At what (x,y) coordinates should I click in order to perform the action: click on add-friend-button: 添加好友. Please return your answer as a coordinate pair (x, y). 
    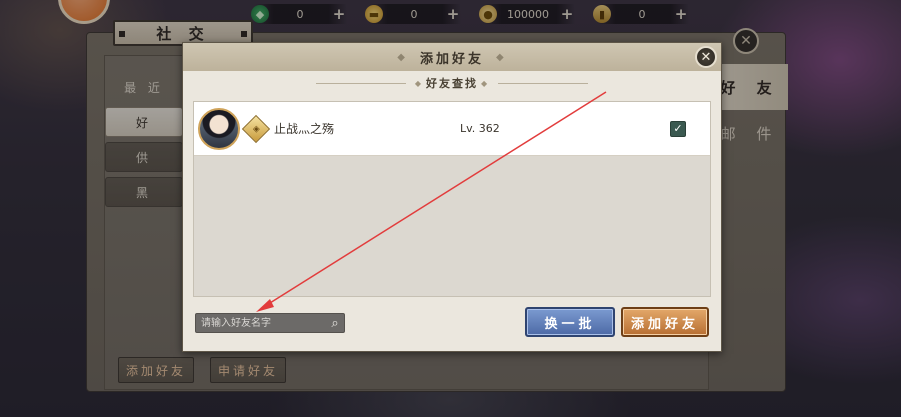
    Looking at the image, I should click on (665, 322).